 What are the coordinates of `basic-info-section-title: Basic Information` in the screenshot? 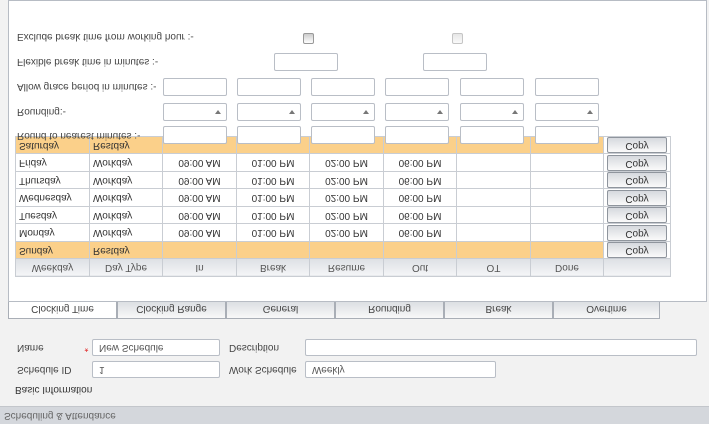 It's located at (54, 389).